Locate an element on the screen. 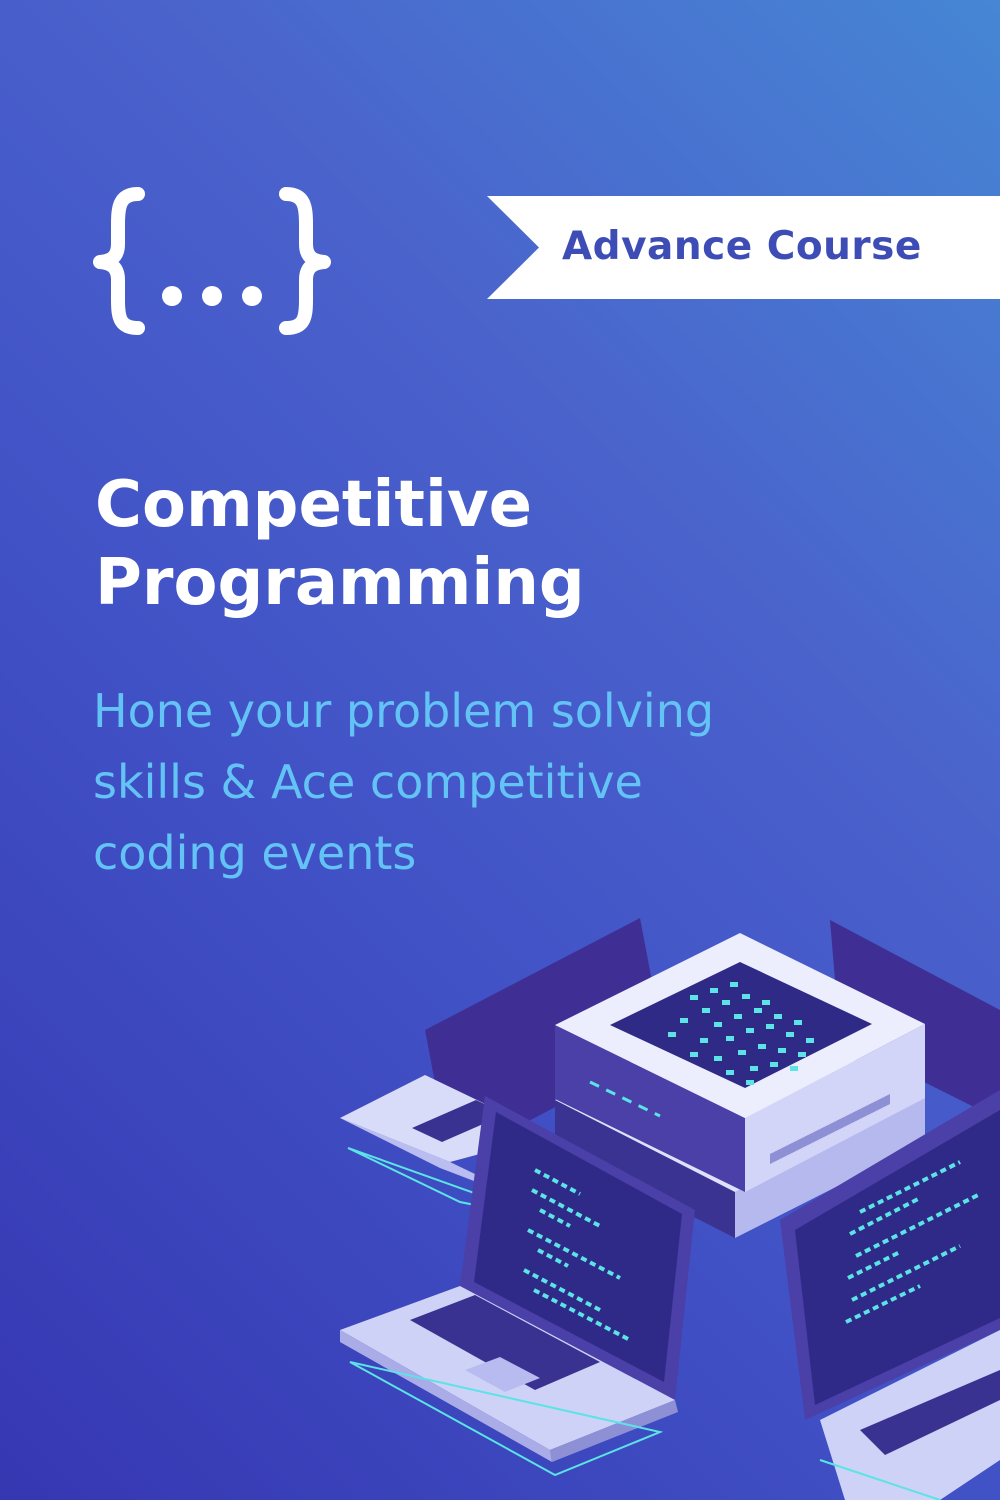 The image size is (1000, 1500). curly-braces-logo-icon is located at coordinates (212, 261).